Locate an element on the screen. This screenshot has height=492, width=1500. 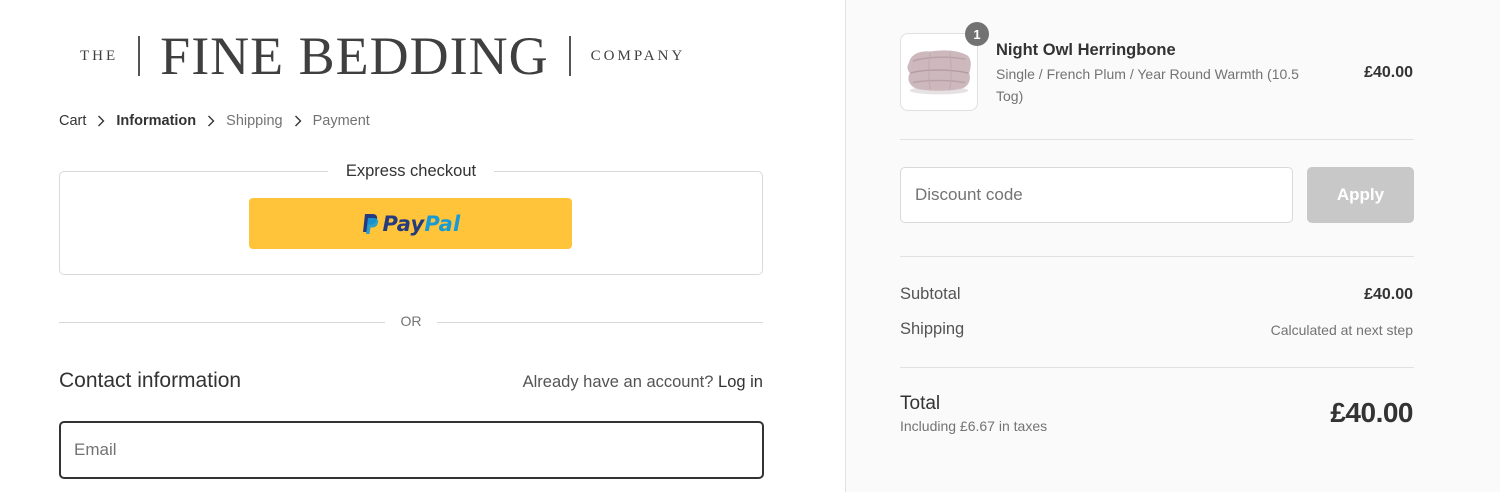
breadcrumb-shipping: Shipping is located at coordinates (254, 121).